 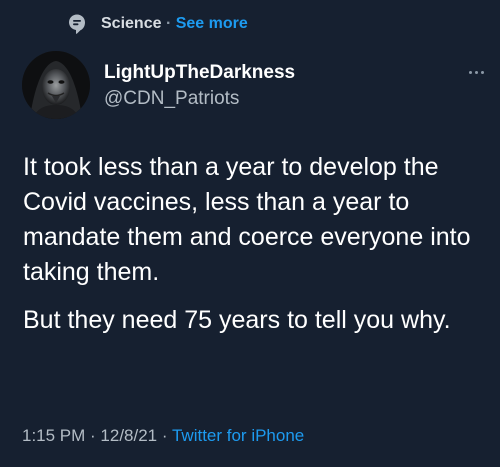 I want to click on avatar, so click(x=56, y=85).